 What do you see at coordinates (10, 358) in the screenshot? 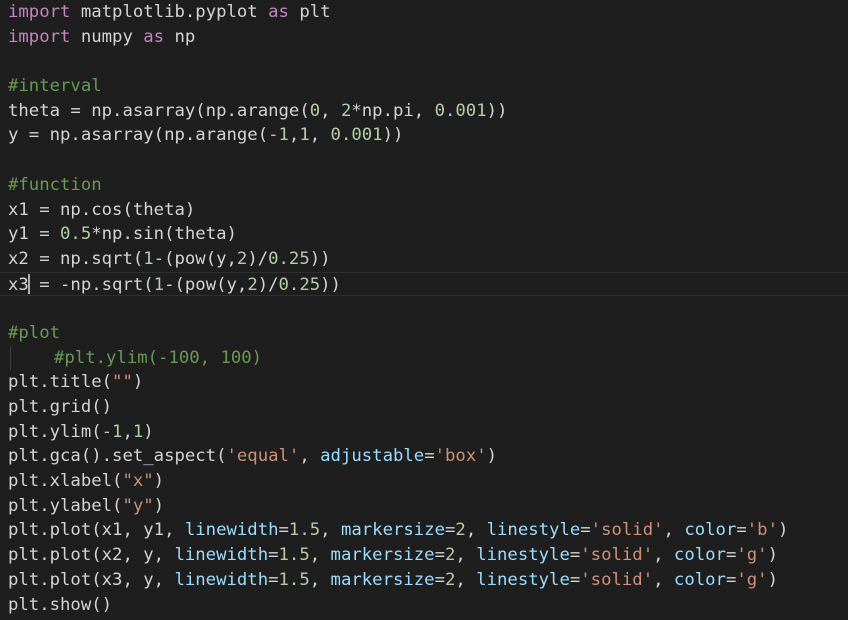
I see `indent-guide` at bounding box center [10, 358].